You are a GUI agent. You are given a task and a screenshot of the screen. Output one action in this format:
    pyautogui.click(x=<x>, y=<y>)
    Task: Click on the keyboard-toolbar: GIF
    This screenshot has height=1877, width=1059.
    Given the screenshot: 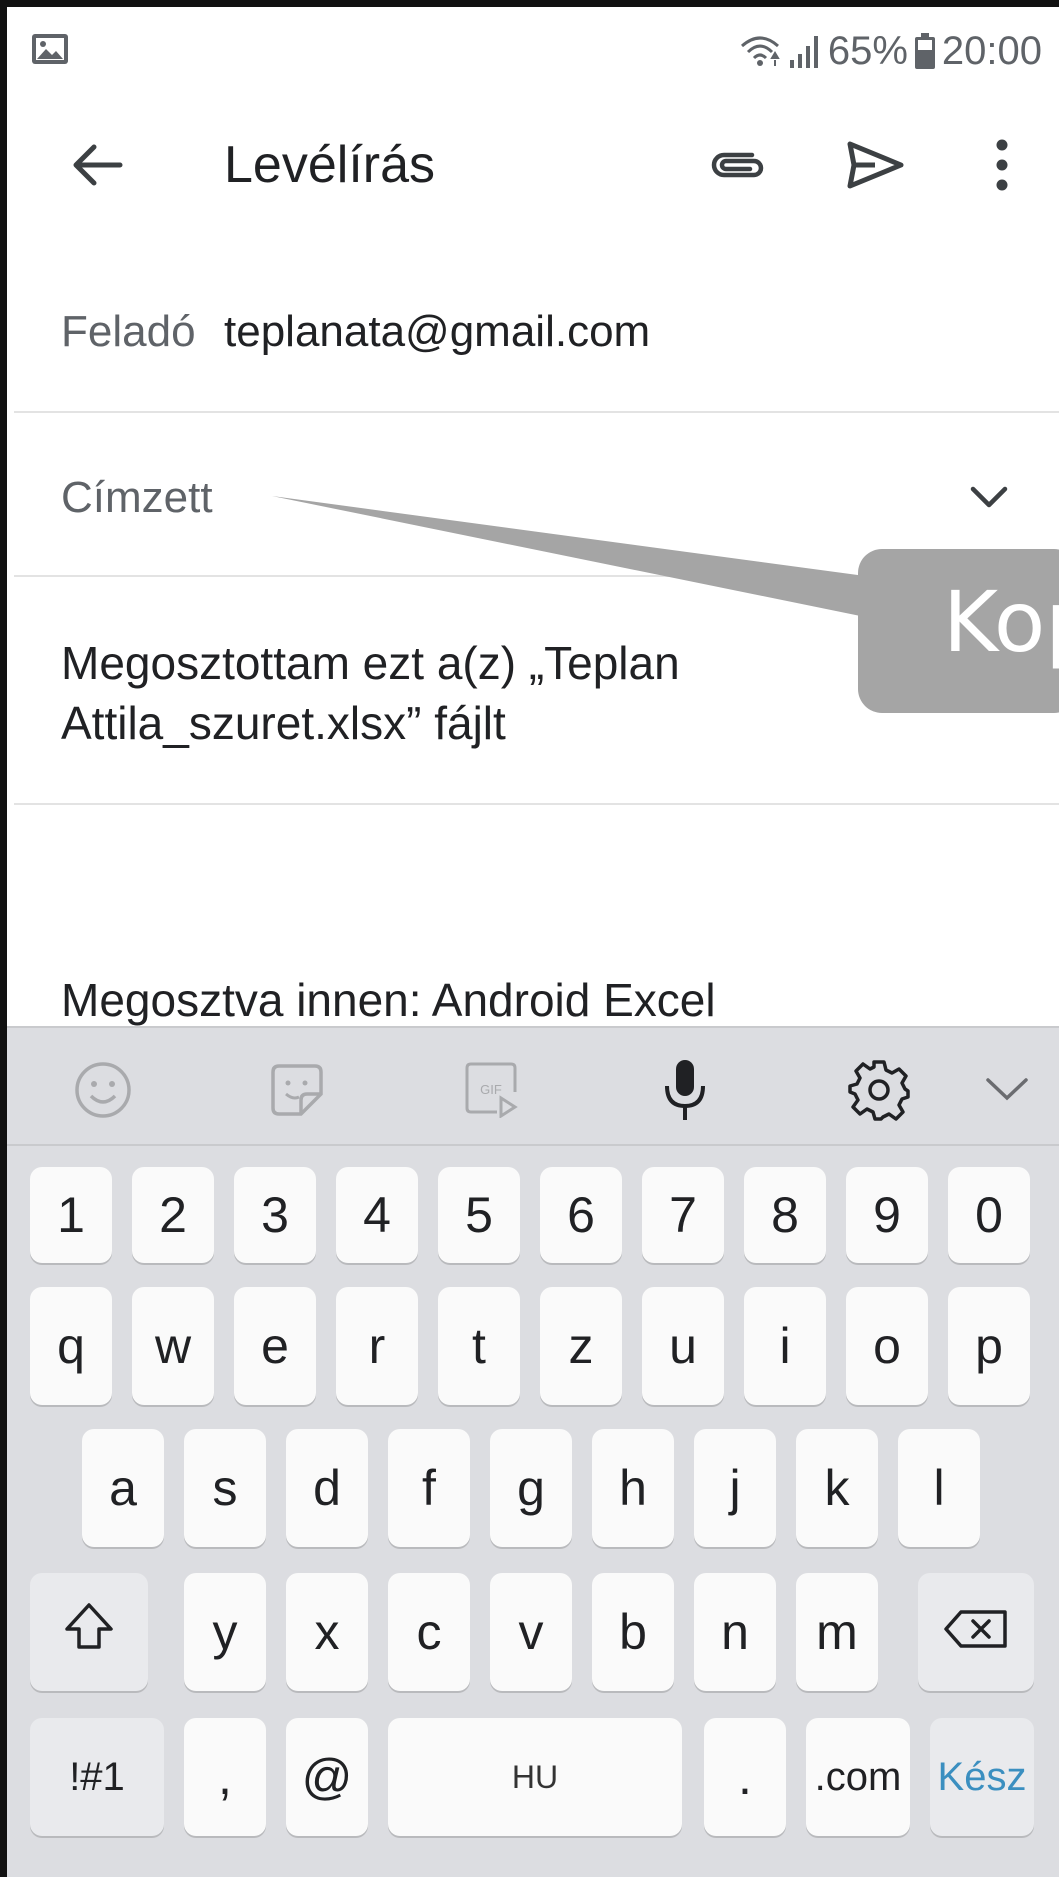 What is the action you would take?
    pyautogui.click(x=533, y=1086)
    